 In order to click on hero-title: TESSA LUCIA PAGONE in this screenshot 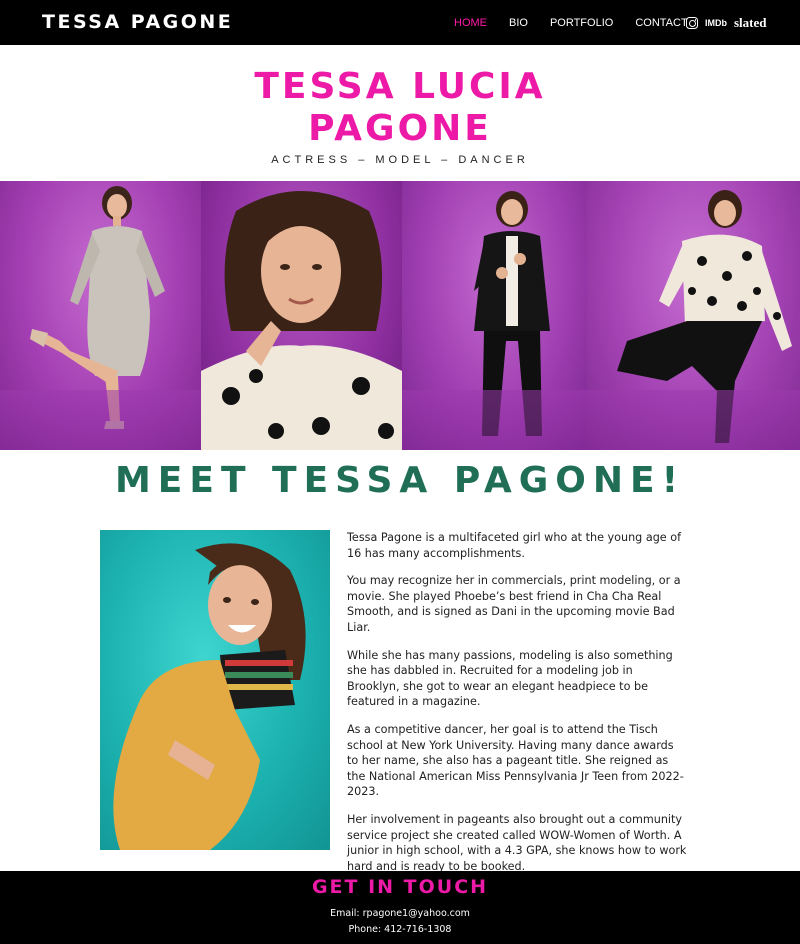, I will do `click(400, 108)`.